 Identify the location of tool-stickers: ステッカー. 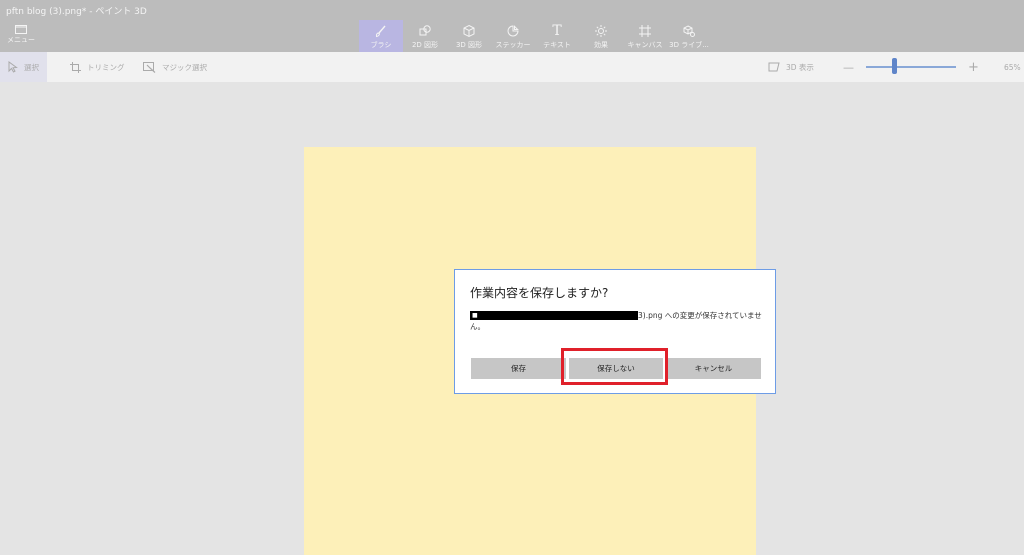
(513, 36).